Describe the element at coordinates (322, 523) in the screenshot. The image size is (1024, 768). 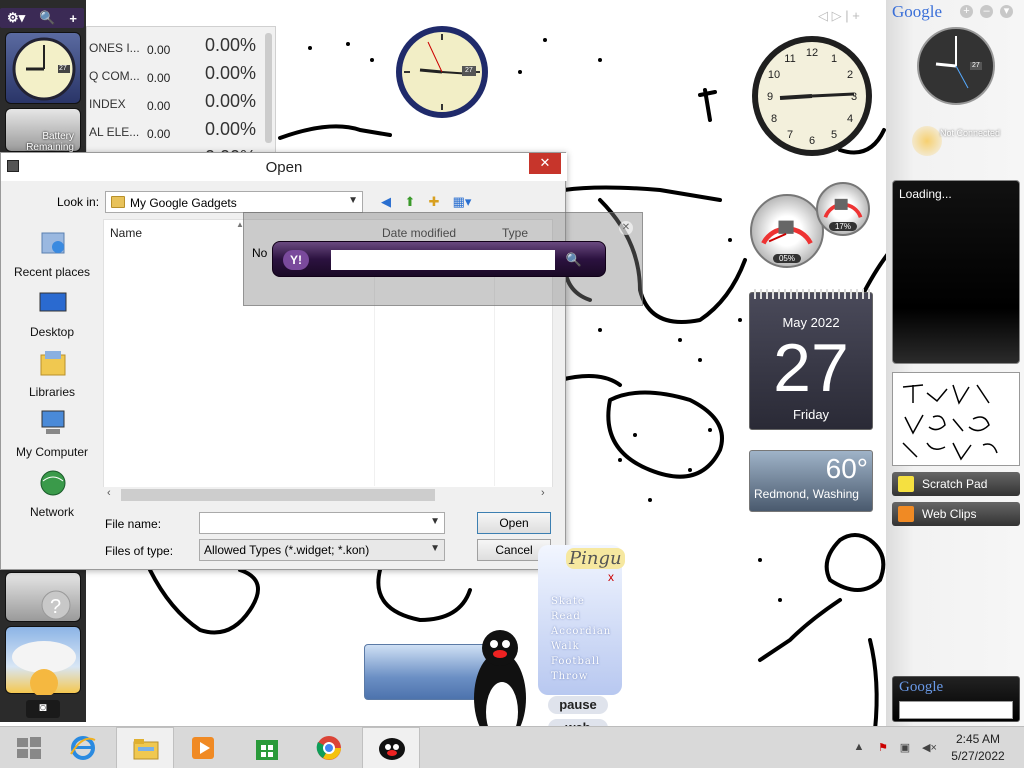
I see `file-name-input: ▼` at that location.